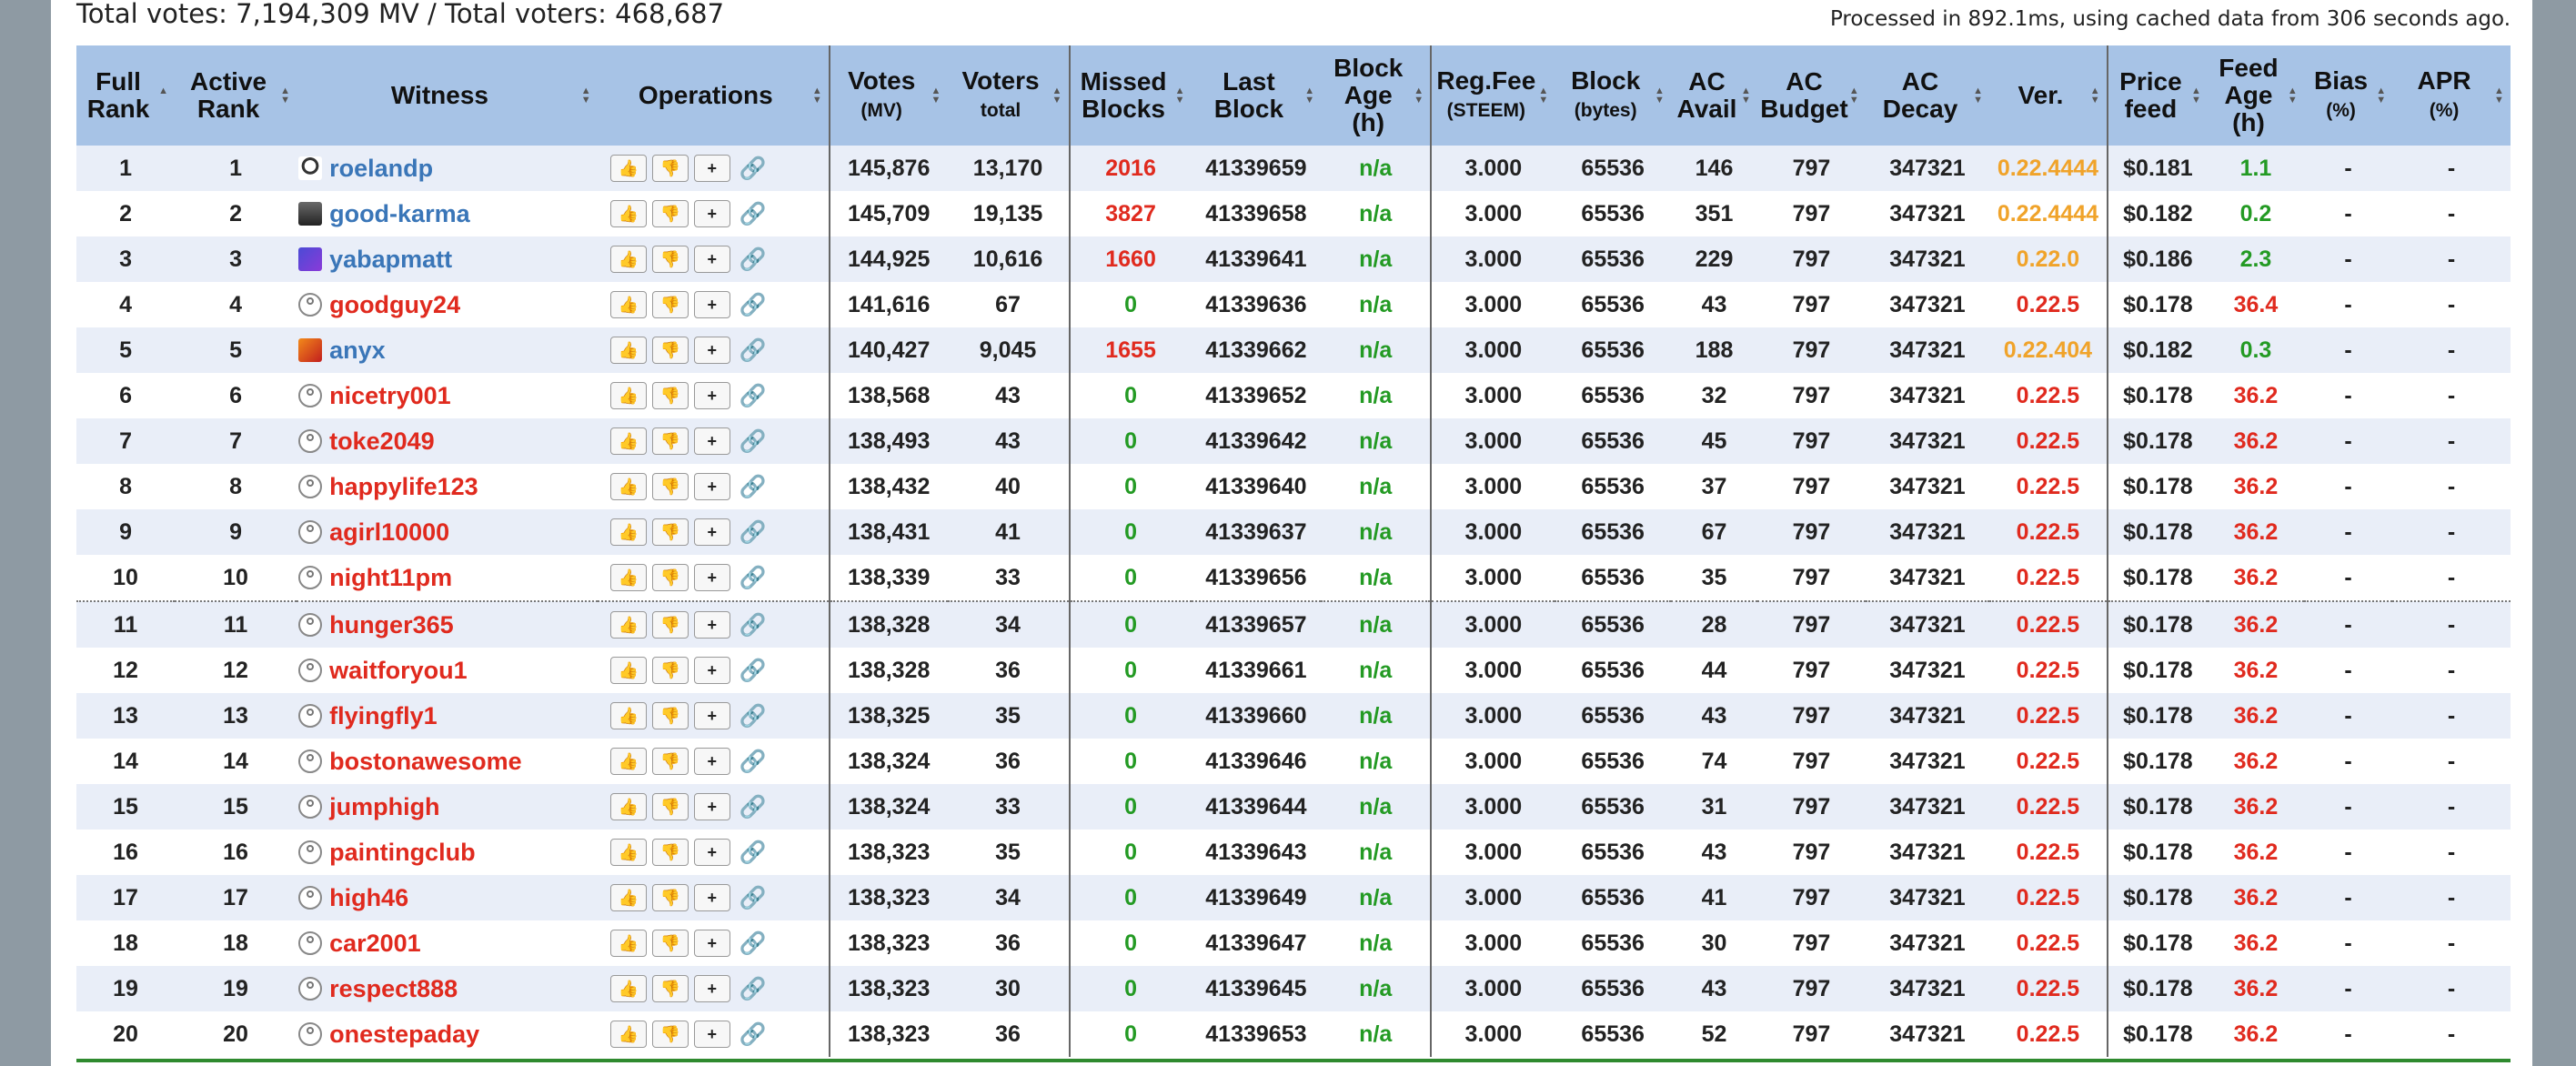 The width and height of the screenshot is (2576, 1066). Describe the element at coordinates (393, 988) in the screenshot. I see `witness-name-link: respect888` at that location.